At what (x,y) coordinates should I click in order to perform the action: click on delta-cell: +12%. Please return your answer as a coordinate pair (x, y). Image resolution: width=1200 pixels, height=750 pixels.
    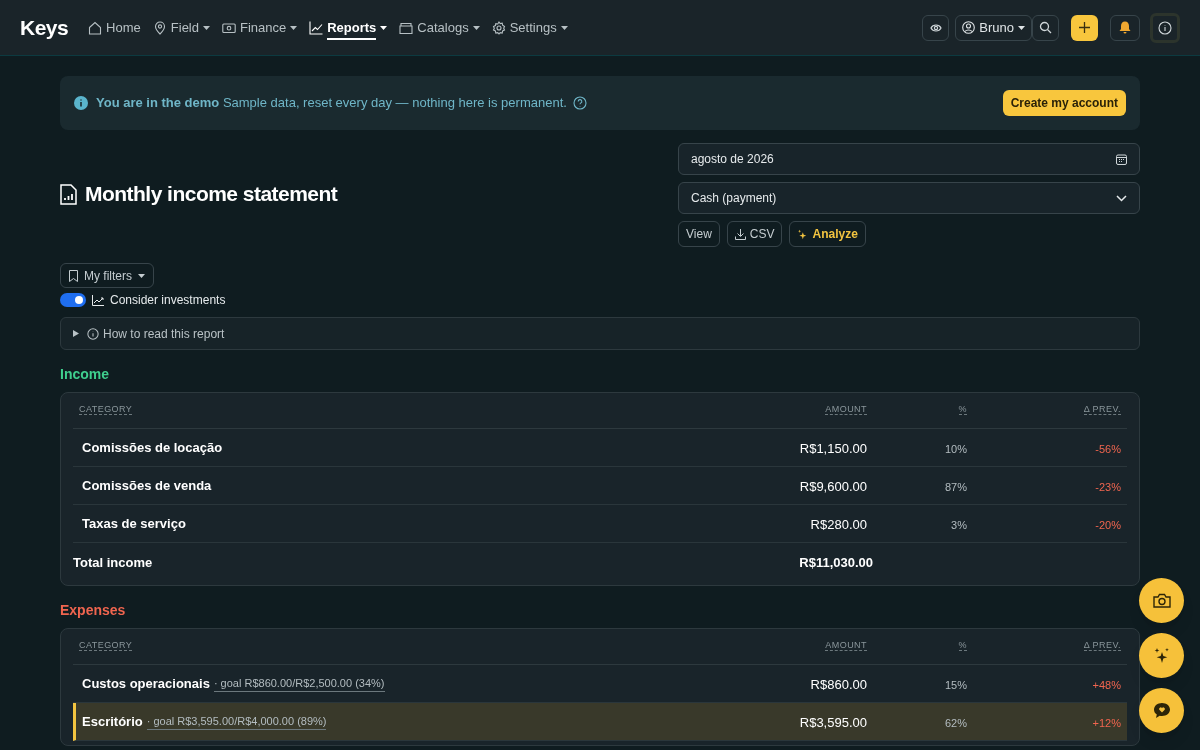
    Looking at the image, I should click on (1106, 722).